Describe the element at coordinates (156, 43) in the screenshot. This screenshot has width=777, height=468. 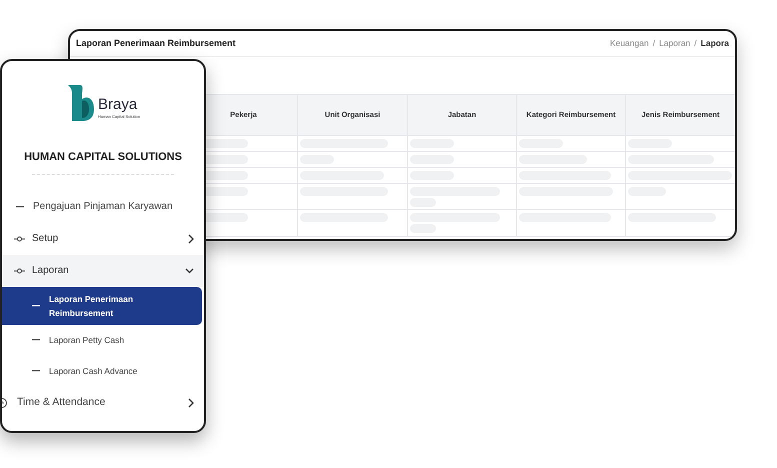
I see `page-title: Laporan Penerimaan Reimbursement` at that location.